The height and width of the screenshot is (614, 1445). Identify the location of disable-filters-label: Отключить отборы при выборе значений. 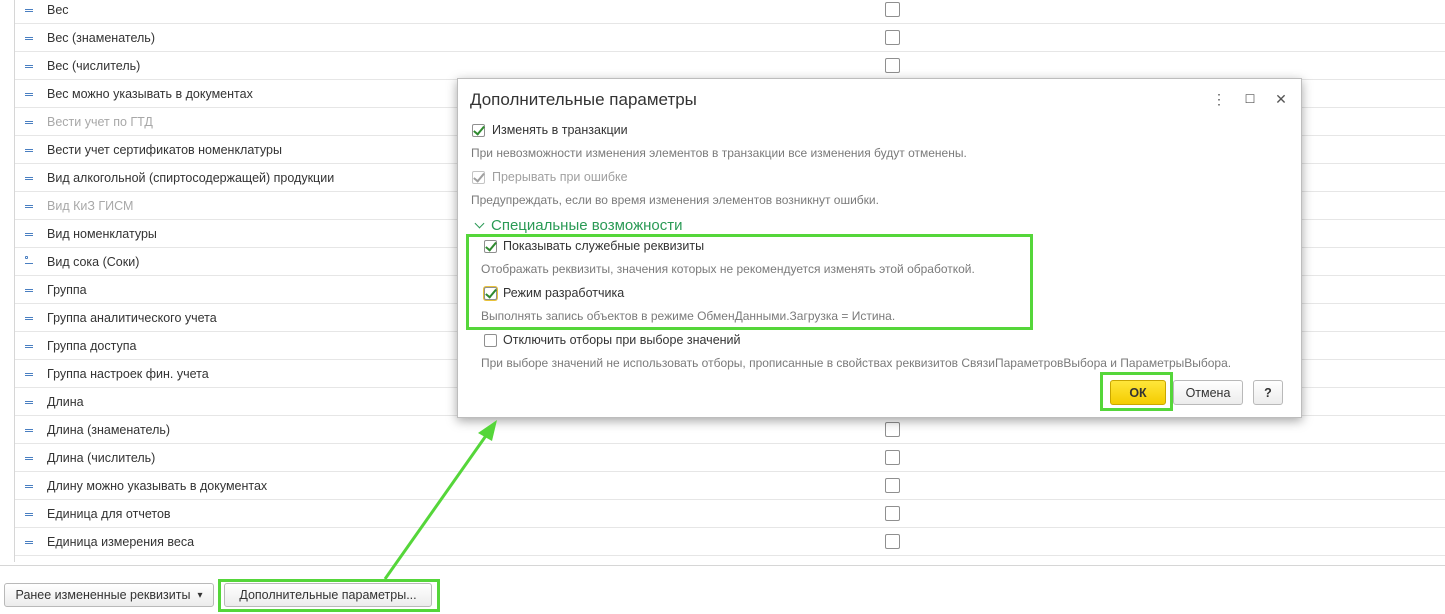
(622, 340).